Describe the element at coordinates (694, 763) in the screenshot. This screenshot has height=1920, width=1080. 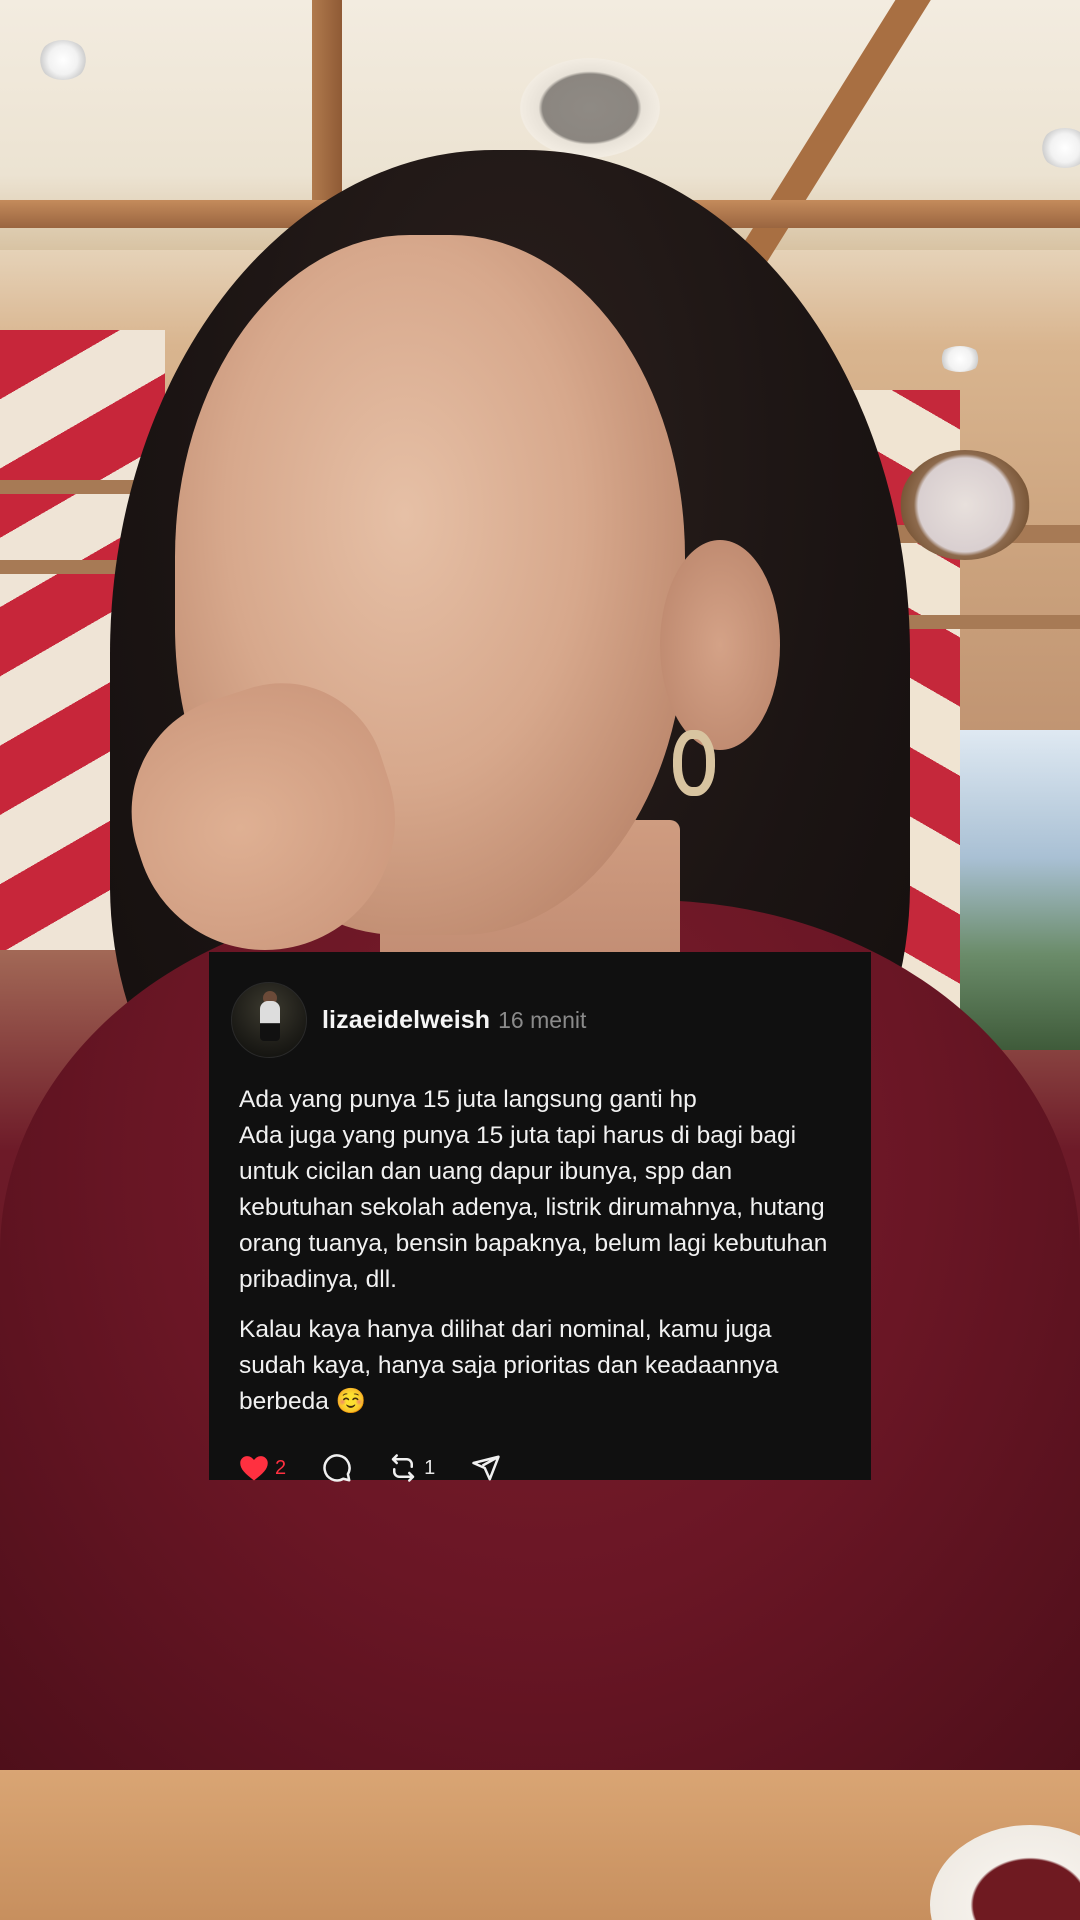
I see `earring` at that location.